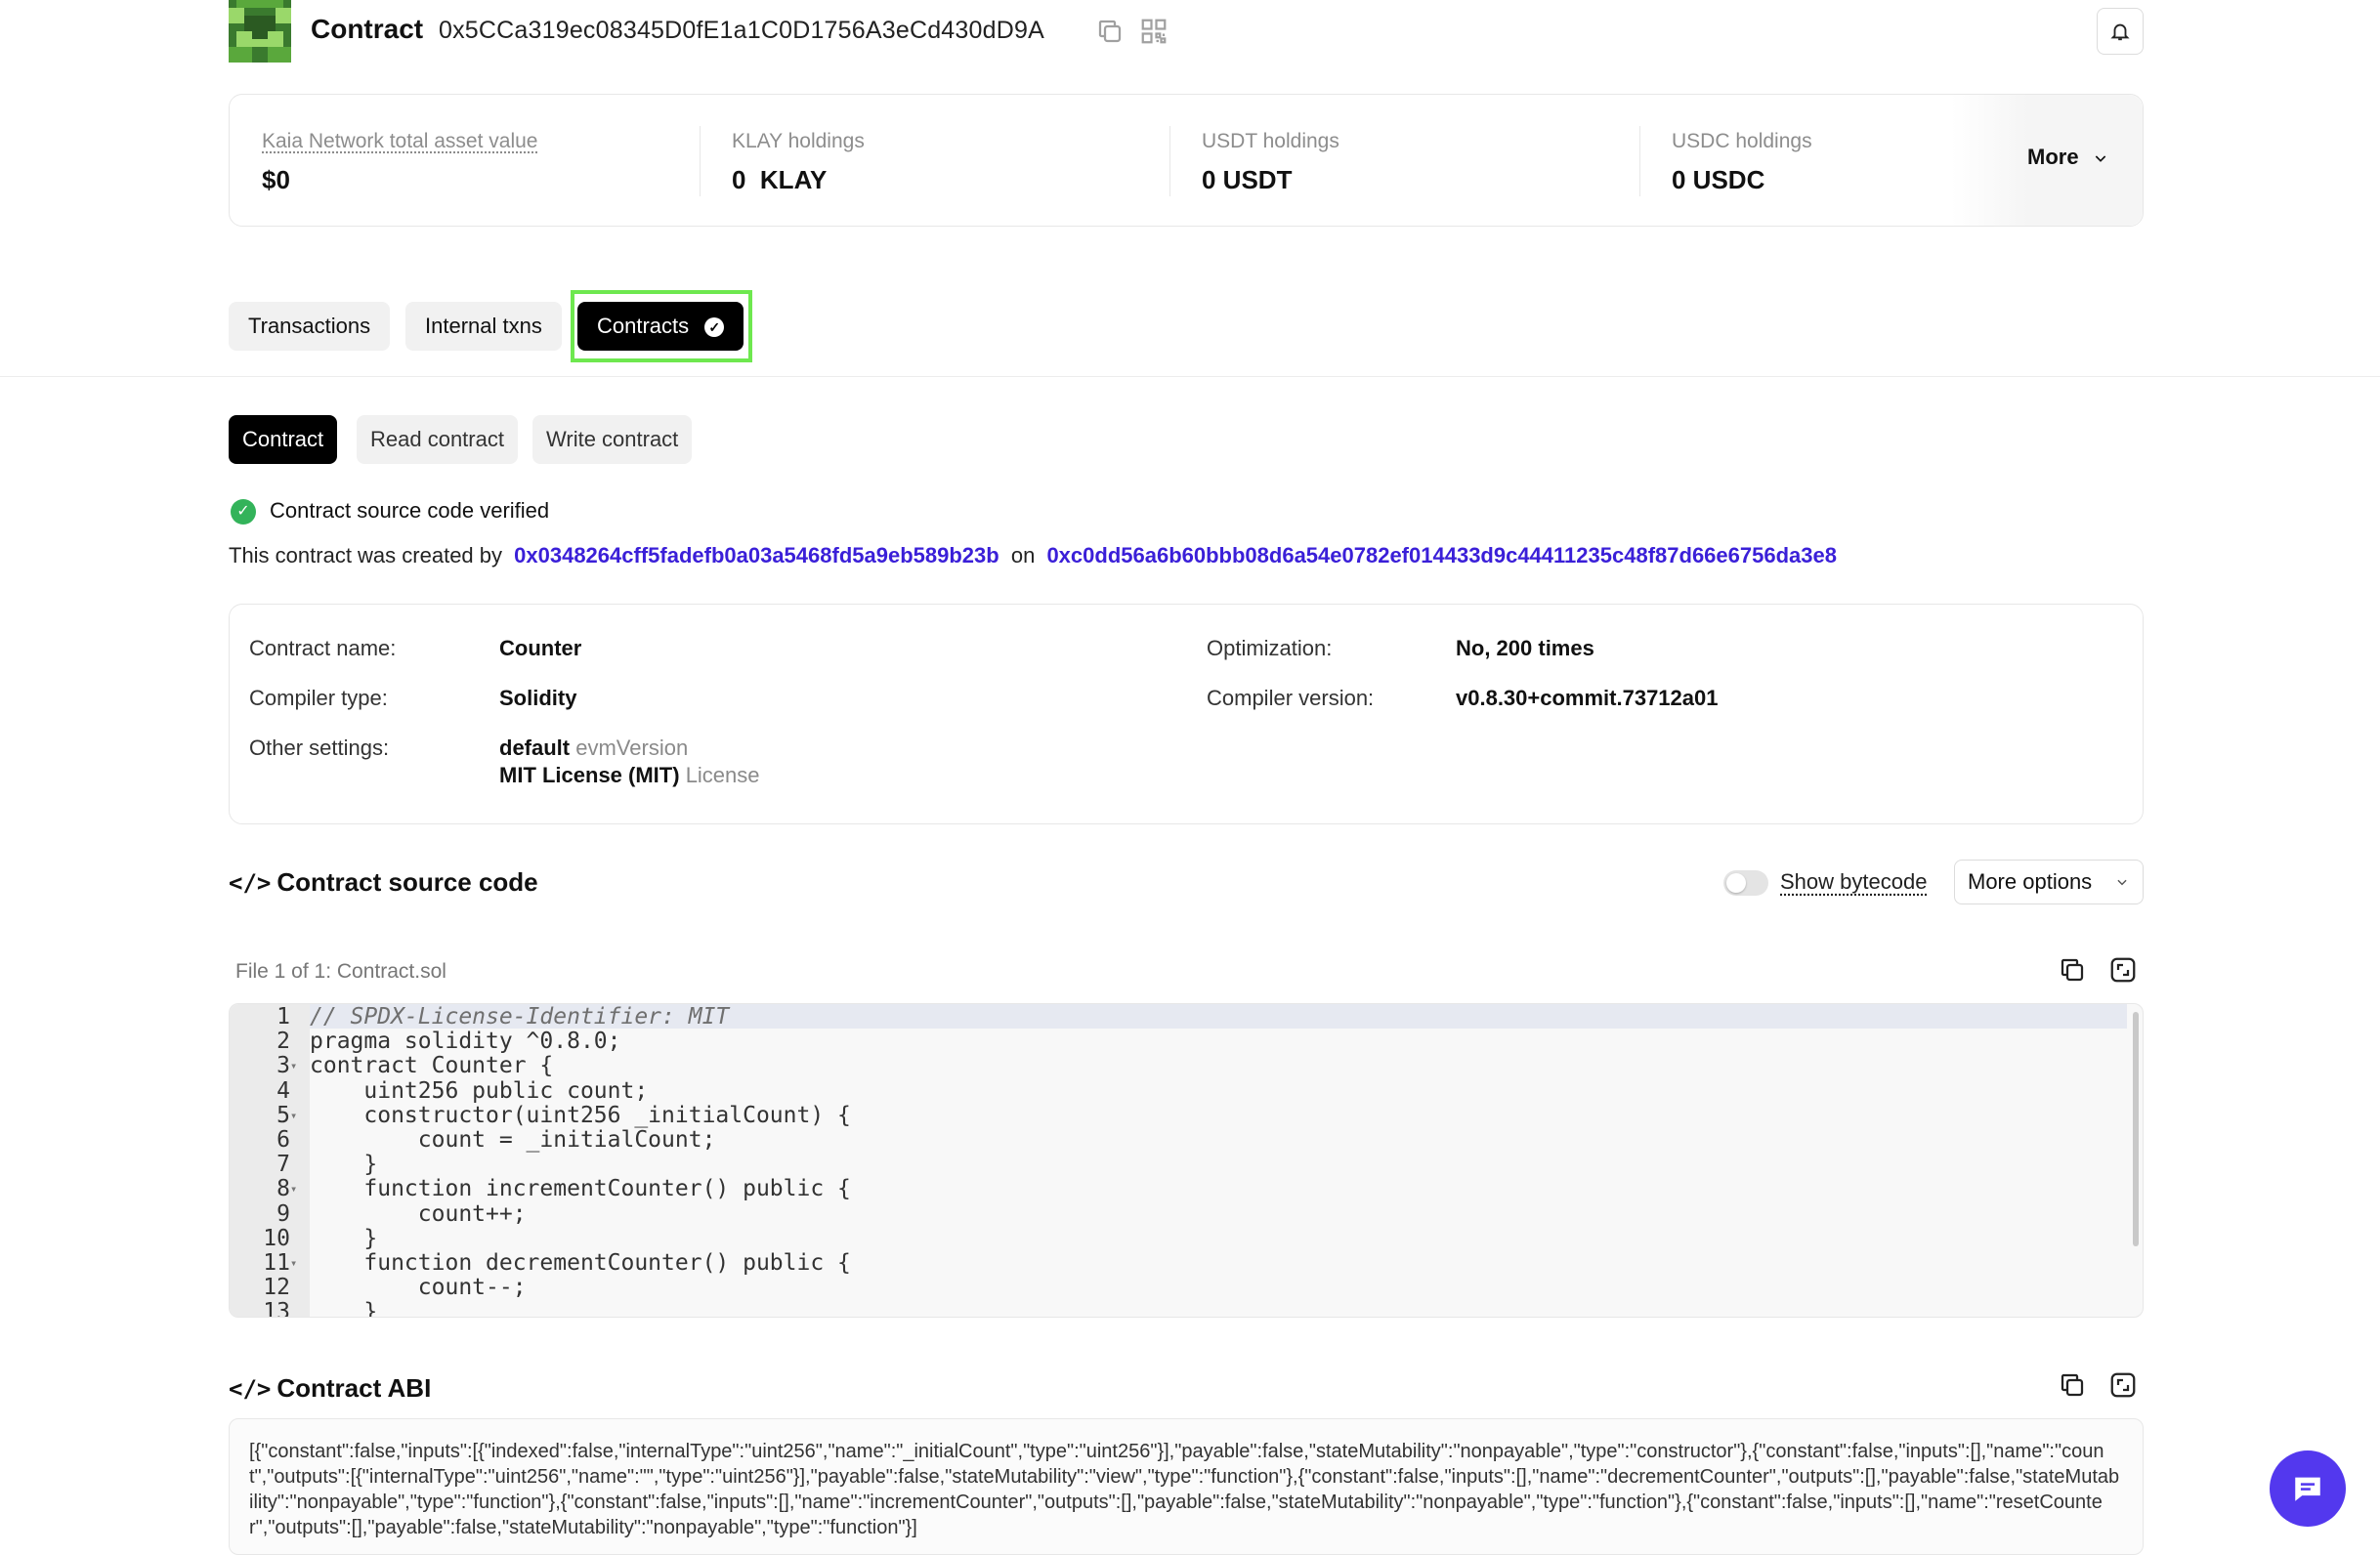  What do you see at coordinates (632, 747) in the screenshot?
I see `evm-suffix: evmVersion` at bounding box center [632, 747].